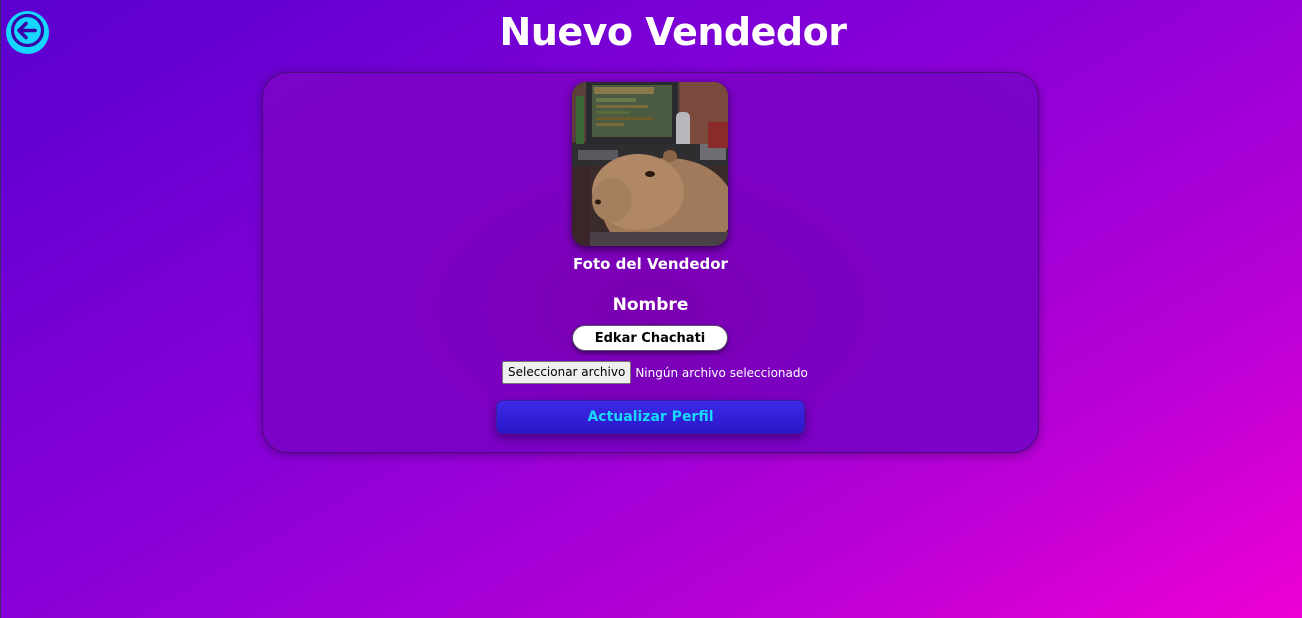 The image size is (1302, 618). I want to click on photo-caption: Foto del Vendedor, so click(650, 264).